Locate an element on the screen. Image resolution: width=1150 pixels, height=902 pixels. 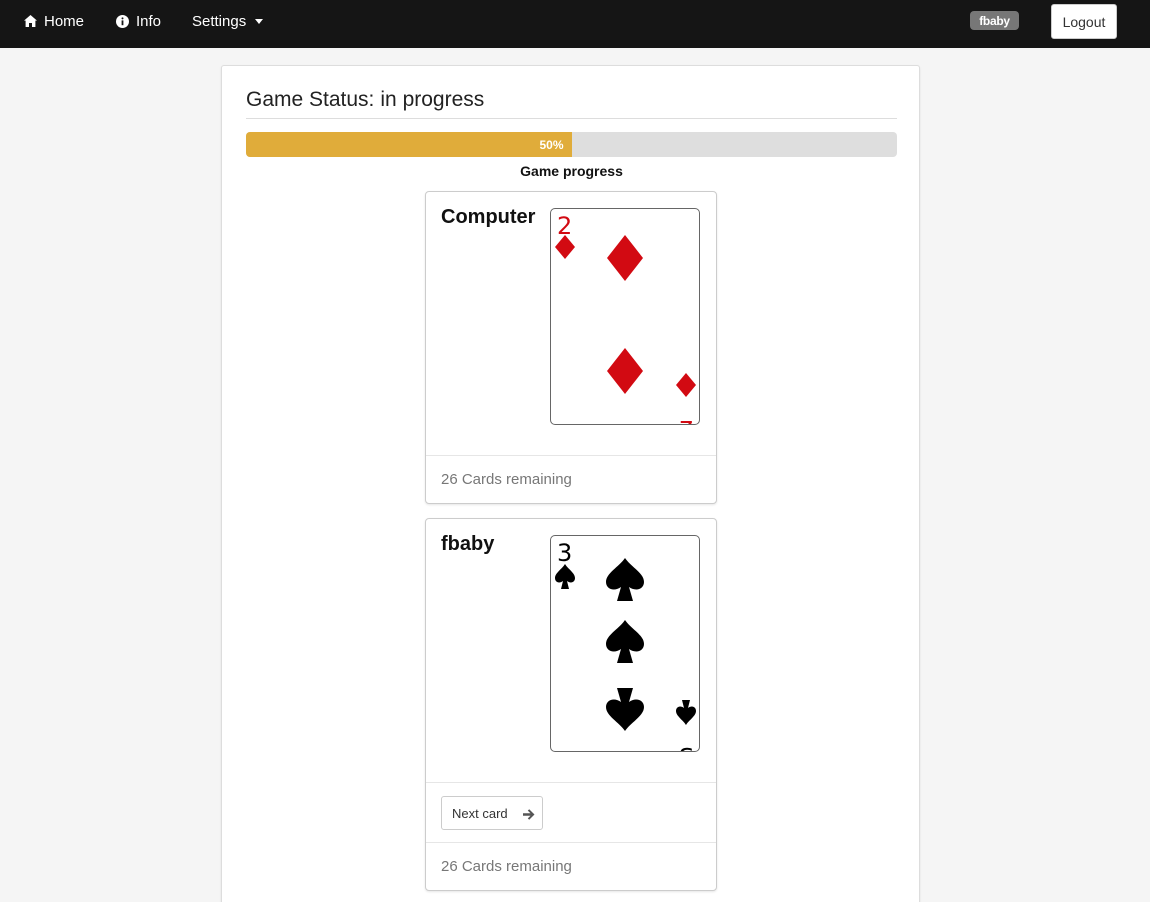
player-actions: Next card is located at coordinates (571, 812).